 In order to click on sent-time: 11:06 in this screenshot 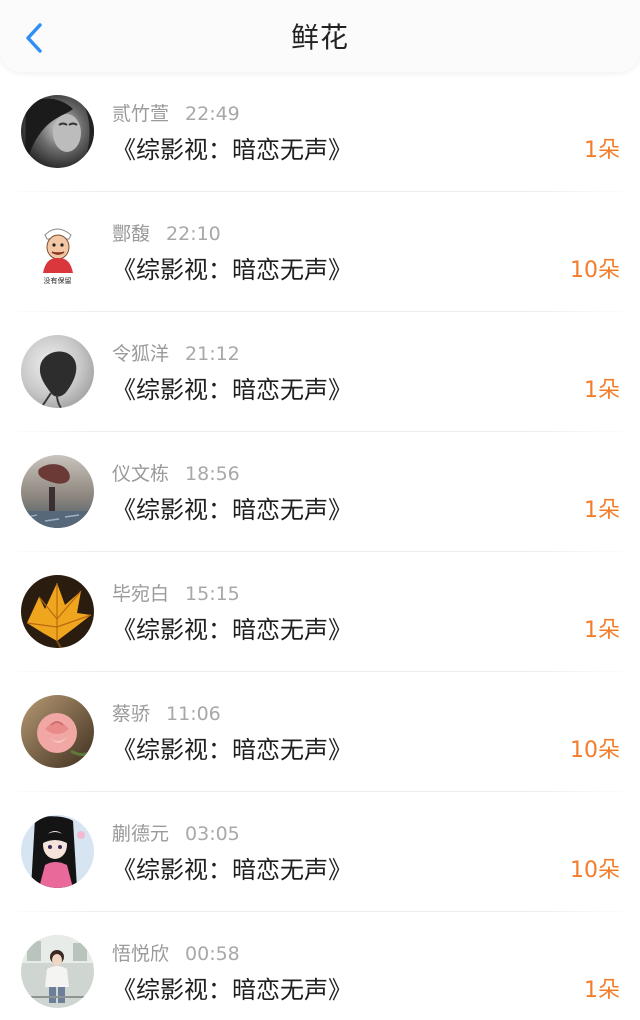, I will do `click(193, 714)`.